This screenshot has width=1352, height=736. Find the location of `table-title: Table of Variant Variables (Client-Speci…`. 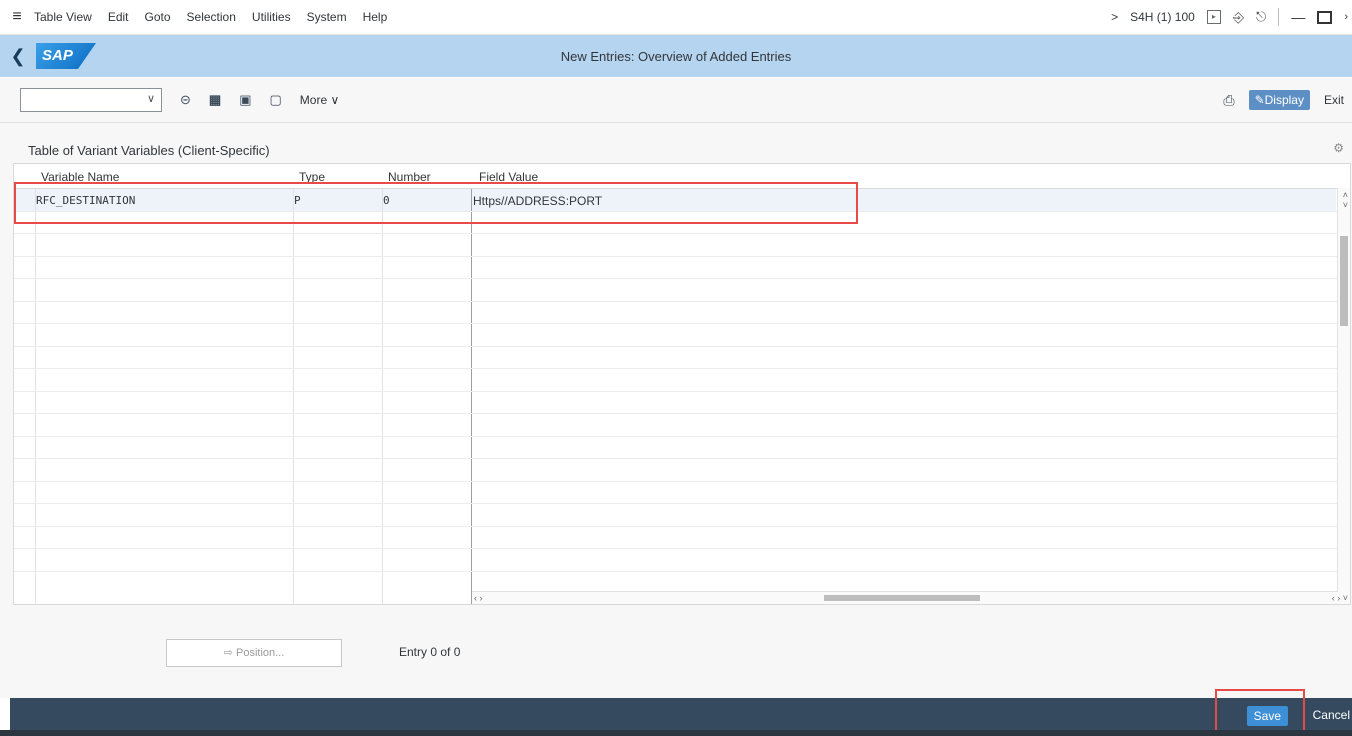

table-title: Table of Variant Variables (Client-Speci… is located at coordinates (149, 150).